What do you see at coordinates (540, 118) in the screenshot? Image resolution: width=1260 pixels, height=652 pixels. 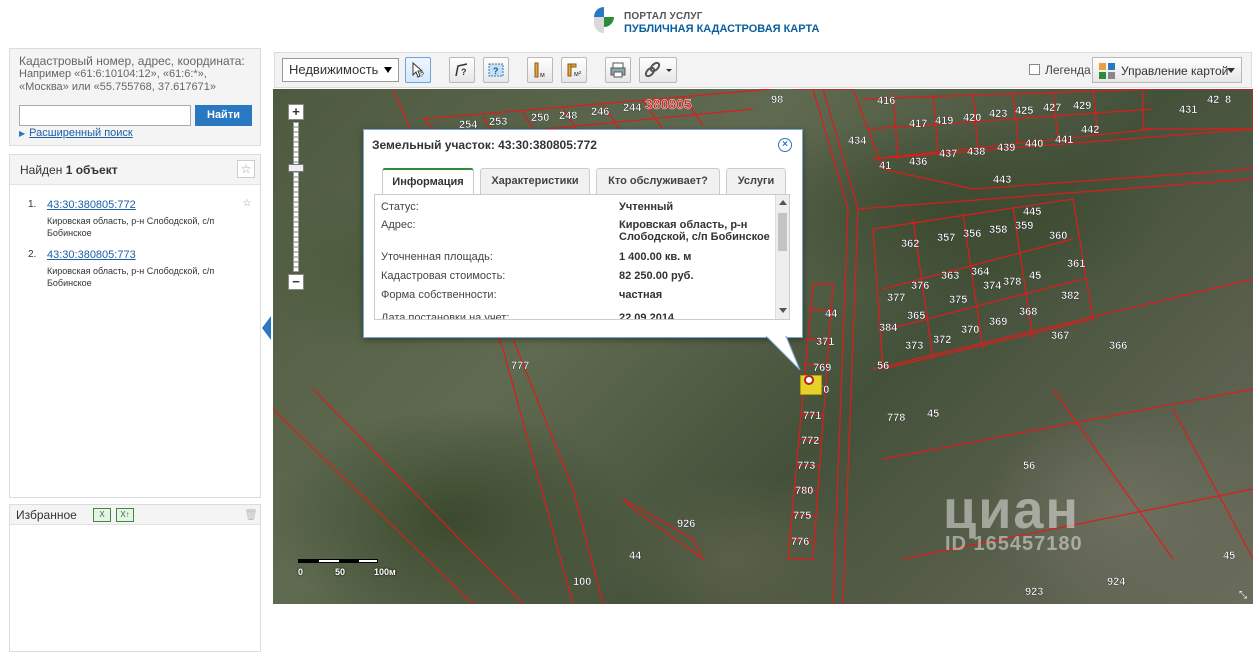 I see `parcel-label: 250` at bounding box center [540, 118].